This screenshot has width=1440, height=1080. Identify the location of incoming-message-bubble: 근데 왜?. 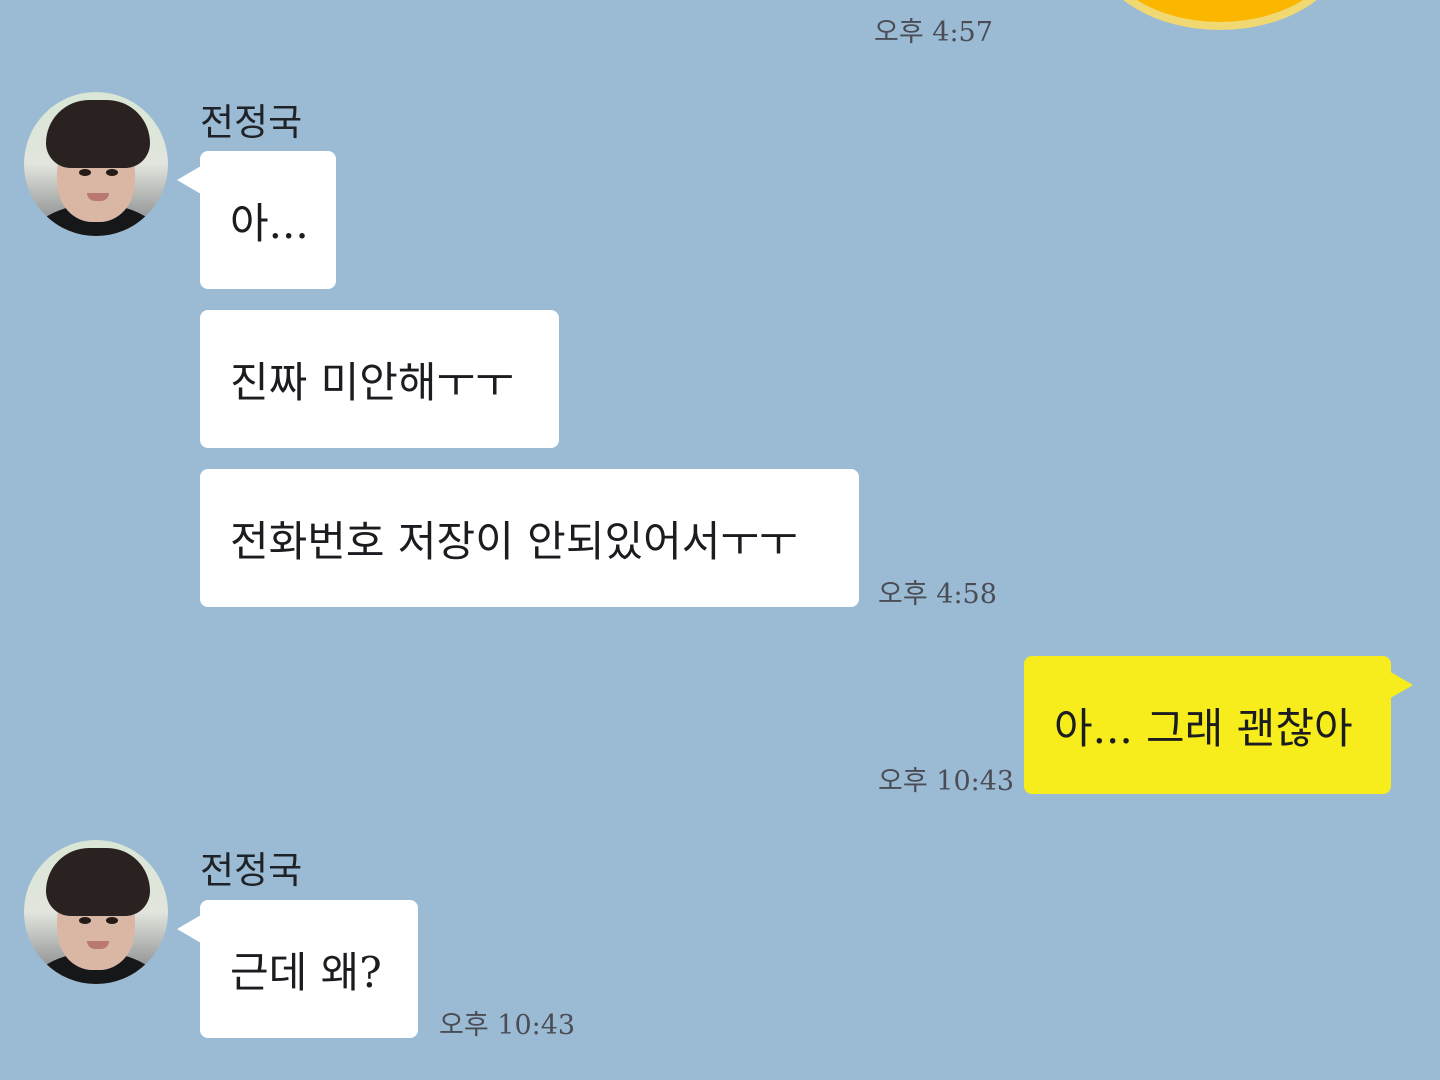
(309, 969).